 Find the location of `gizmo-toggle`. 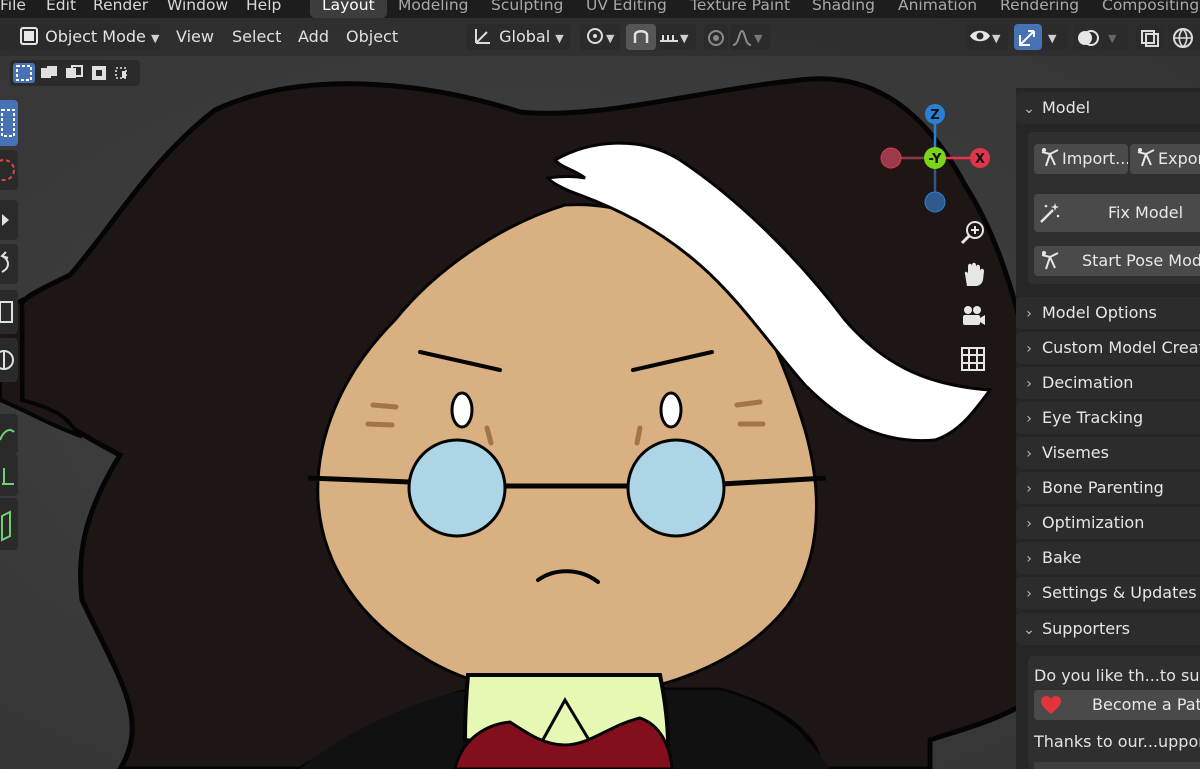

gizmo-toggle is located at coordinates (1028, 37).